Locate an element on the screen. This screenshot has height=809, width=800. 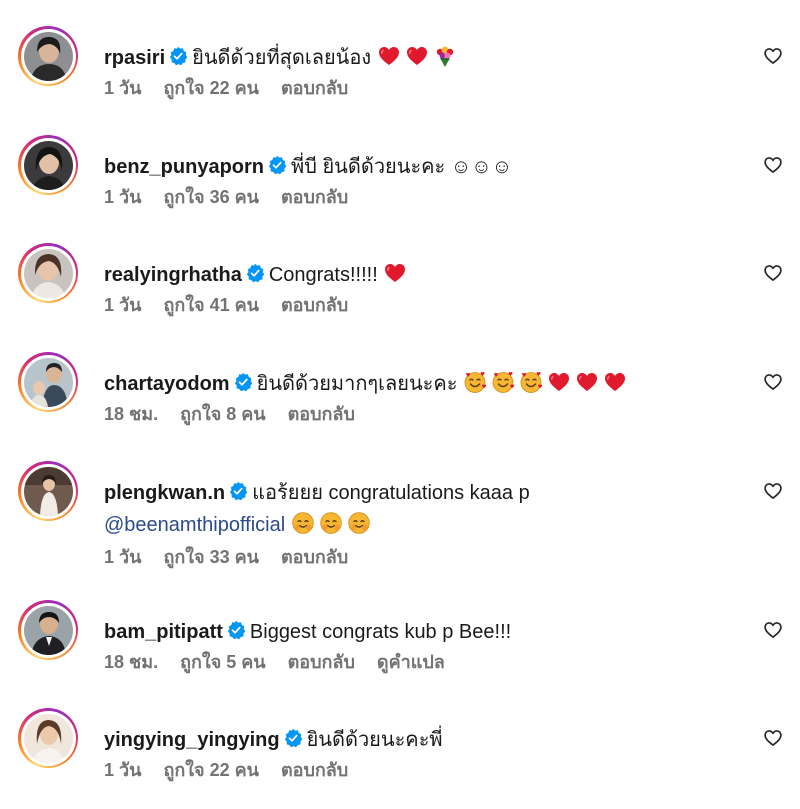
likes-count-button: ถูกใจ 8 คน is located at coordinates (223, 414).